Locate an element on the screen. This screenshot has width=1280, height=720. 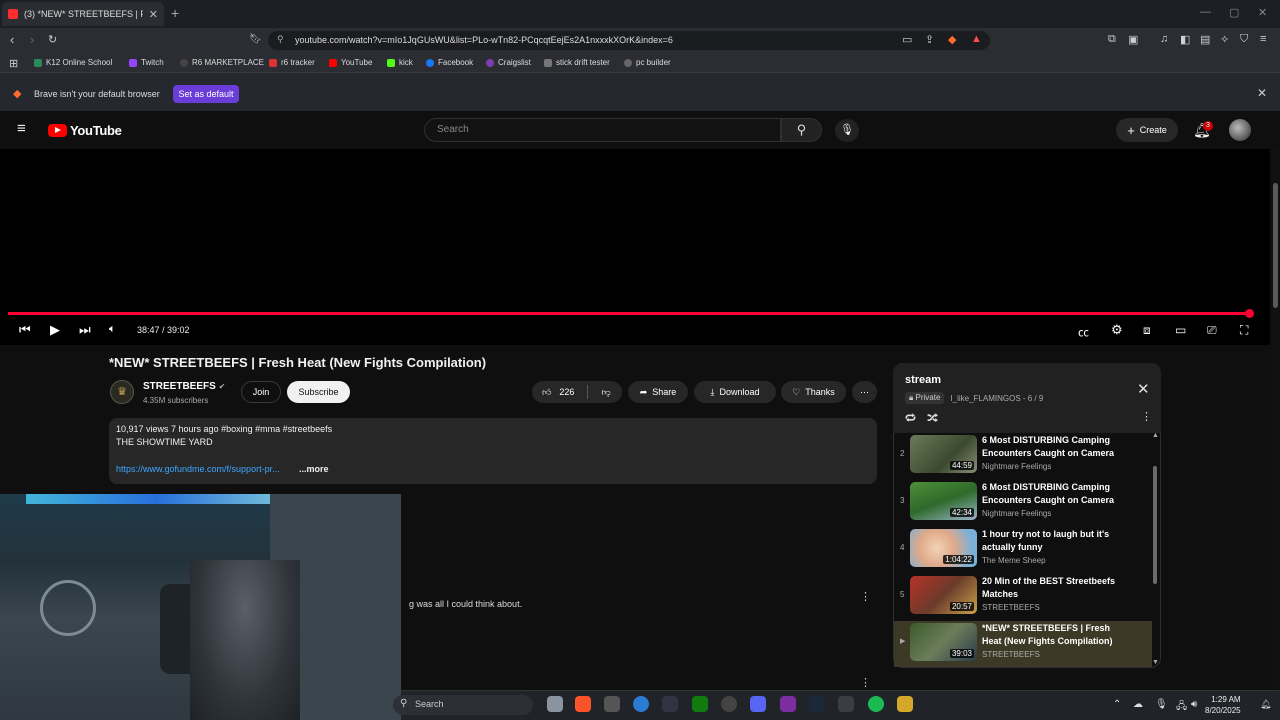
video-thumbnail: 44:59 is located at coordinates (943, 454).